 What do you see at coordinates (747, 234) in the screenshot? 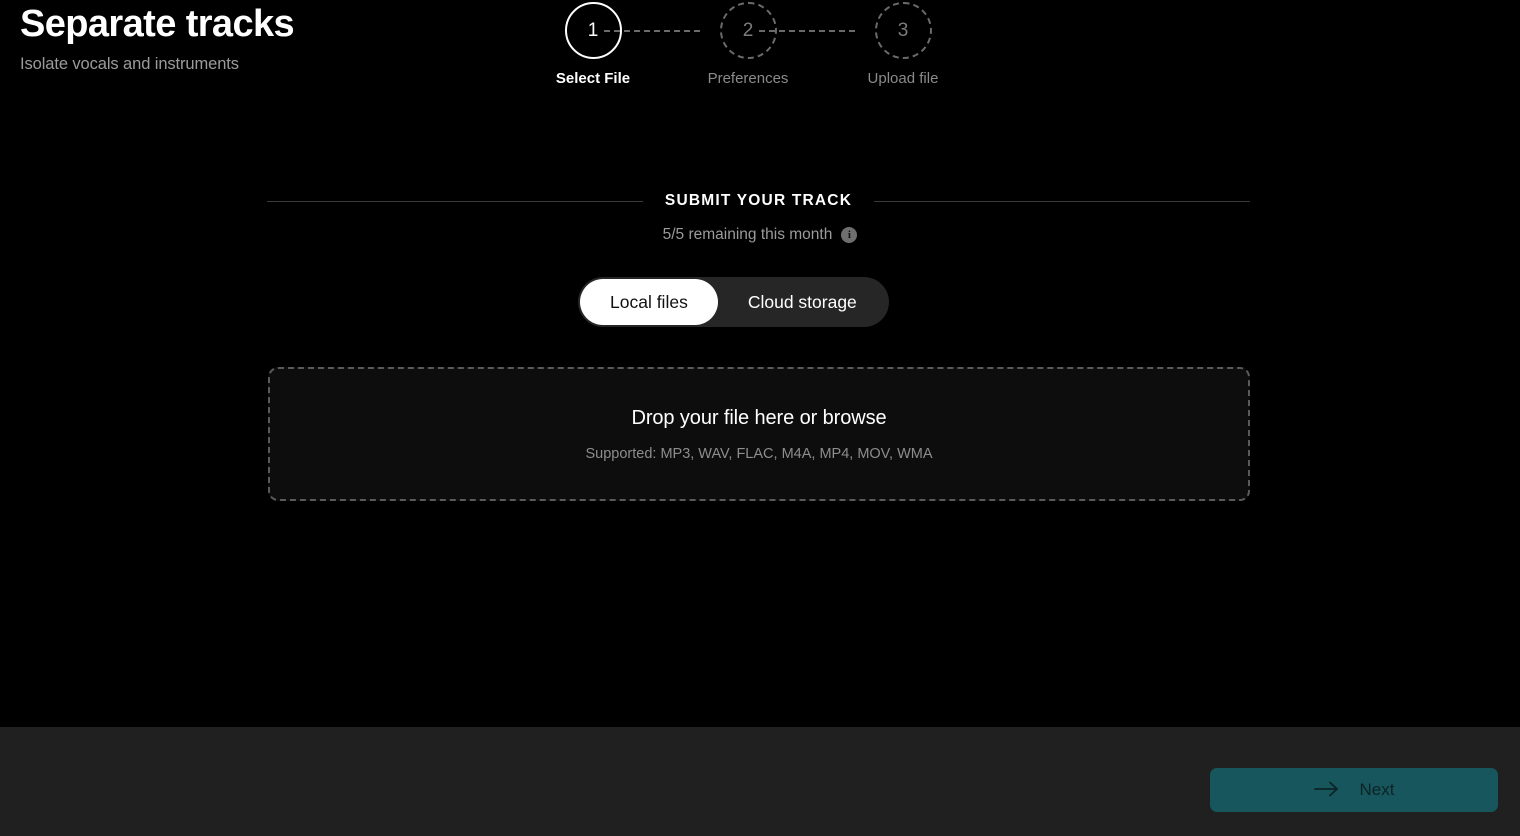
I see `quota-text: 5/5 remaining this month` at bounding box center [747, 234].